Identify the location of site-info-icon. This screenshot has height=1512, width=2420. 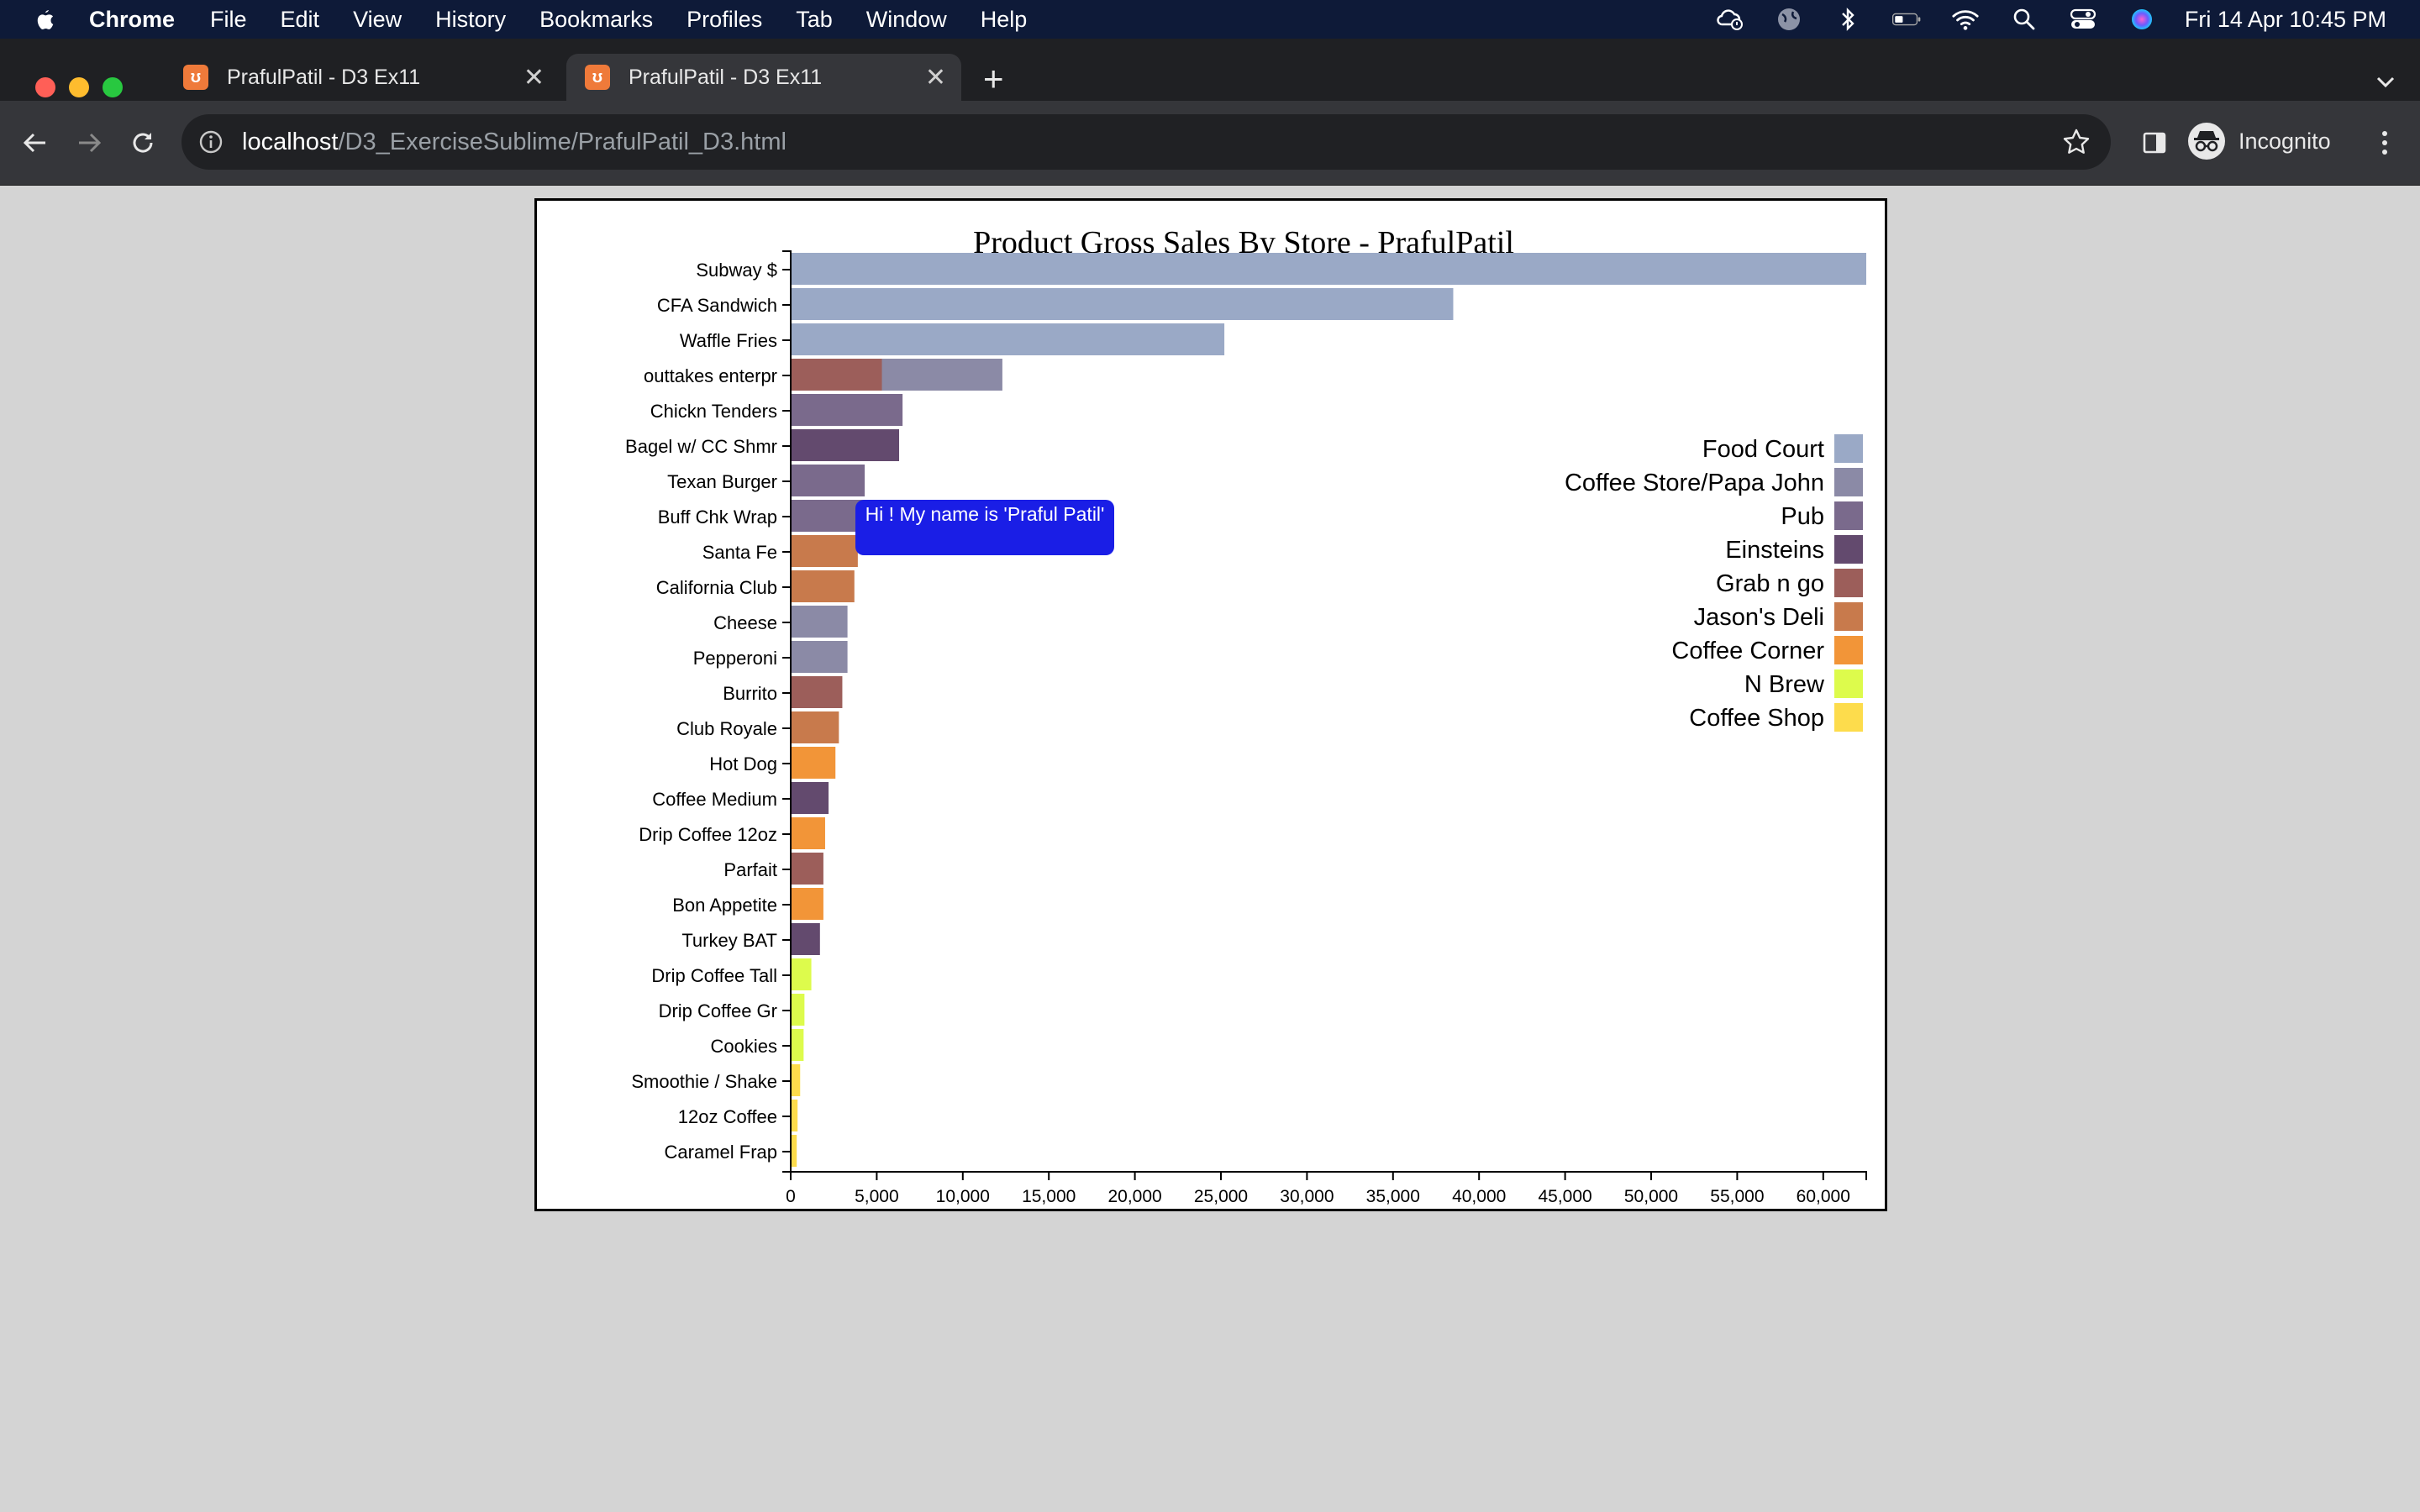
(211, 142).